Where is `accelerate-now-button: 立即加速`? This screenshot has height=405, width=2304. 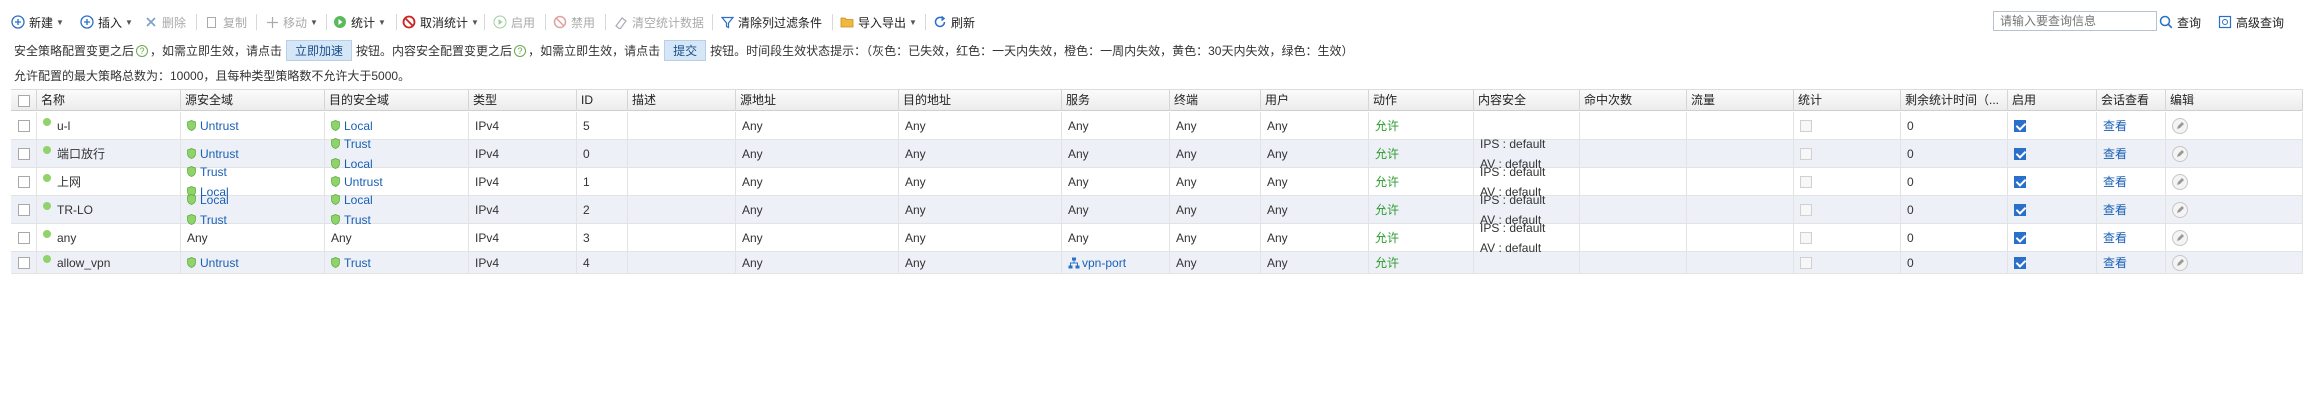 accelerate-now-button: 立即加速 is located at coordinates (319, 50).